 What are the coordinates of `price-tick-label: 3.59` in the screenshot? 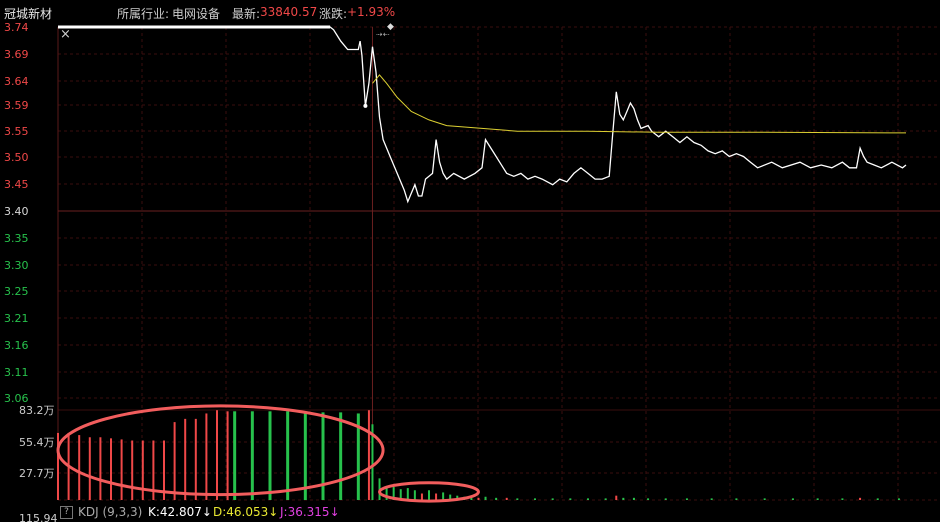 It's located at (16, 105).